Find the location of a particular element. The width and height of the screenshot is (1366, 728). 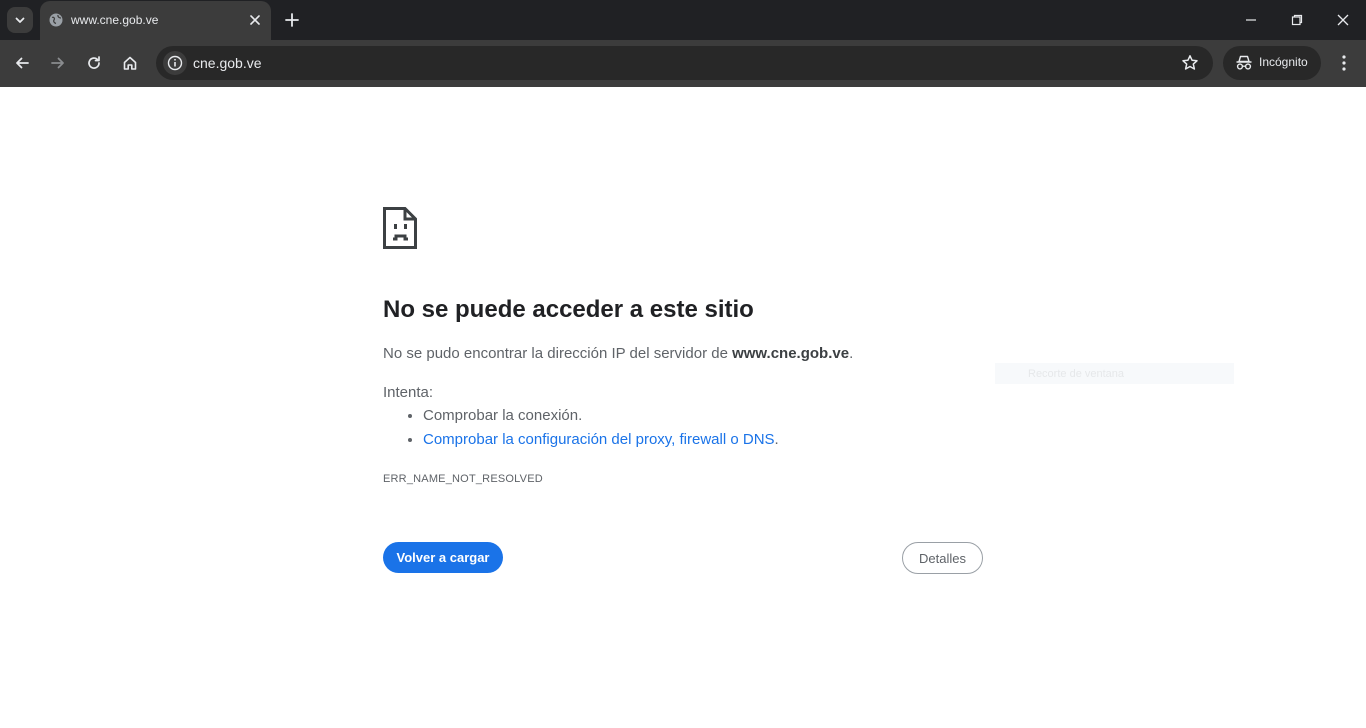

forward-button is located at coordinates (58, 63).